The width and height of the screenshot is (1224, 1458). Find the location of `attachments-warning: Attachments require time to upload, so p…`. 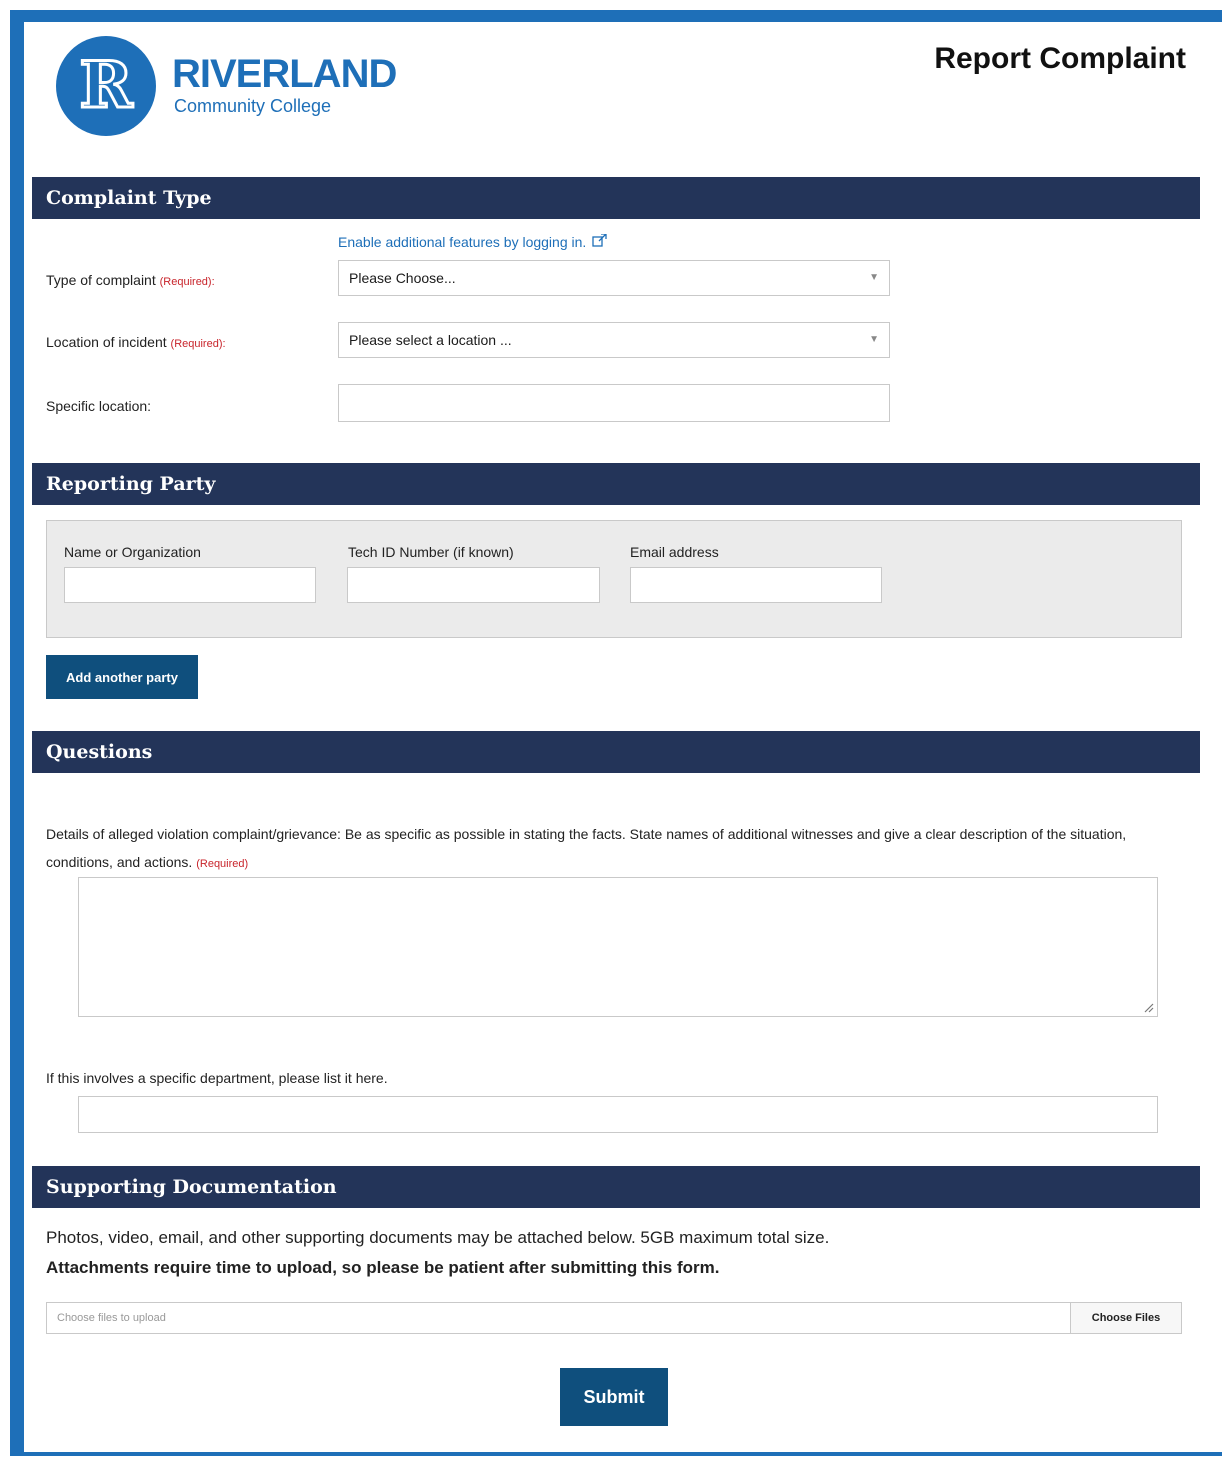

attachments-warning: Attachments require time to upload, so p… is located at coordinates (383, 1267).